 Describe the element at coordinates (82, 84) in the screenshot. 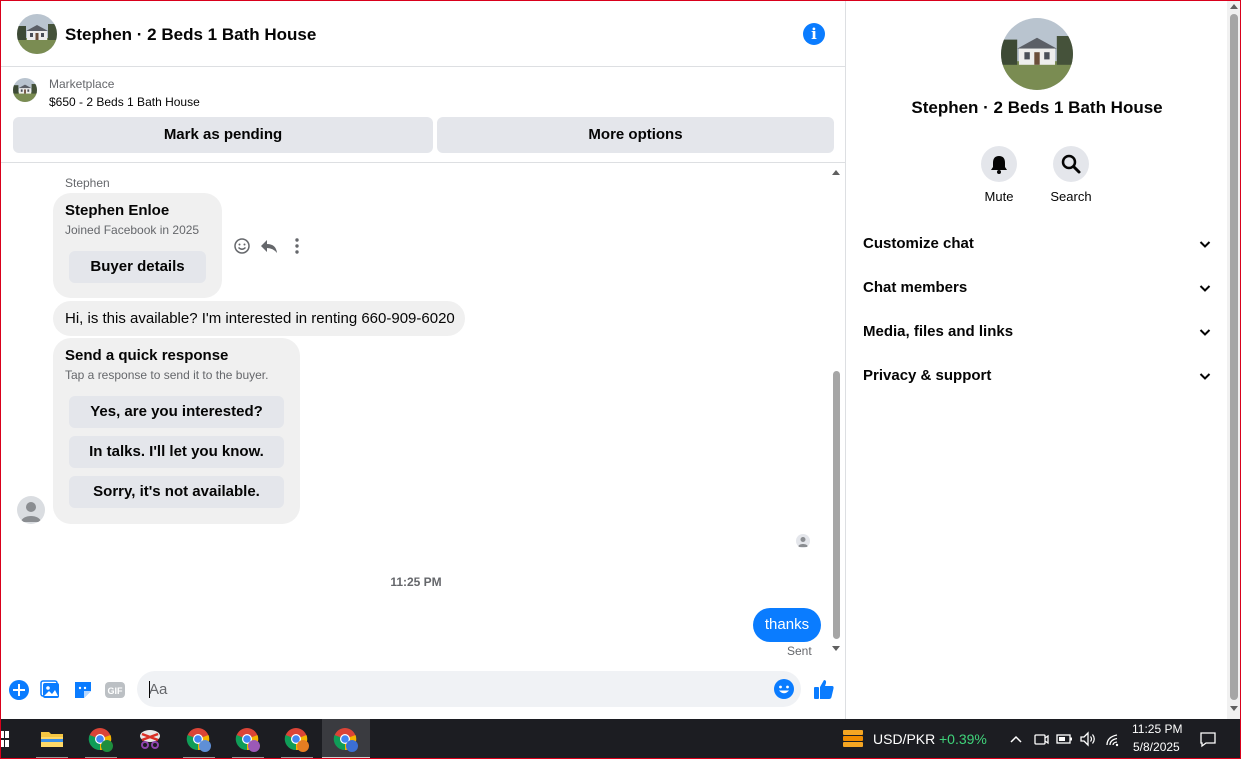

I see `marketplace-label: Marketplace` at that location.